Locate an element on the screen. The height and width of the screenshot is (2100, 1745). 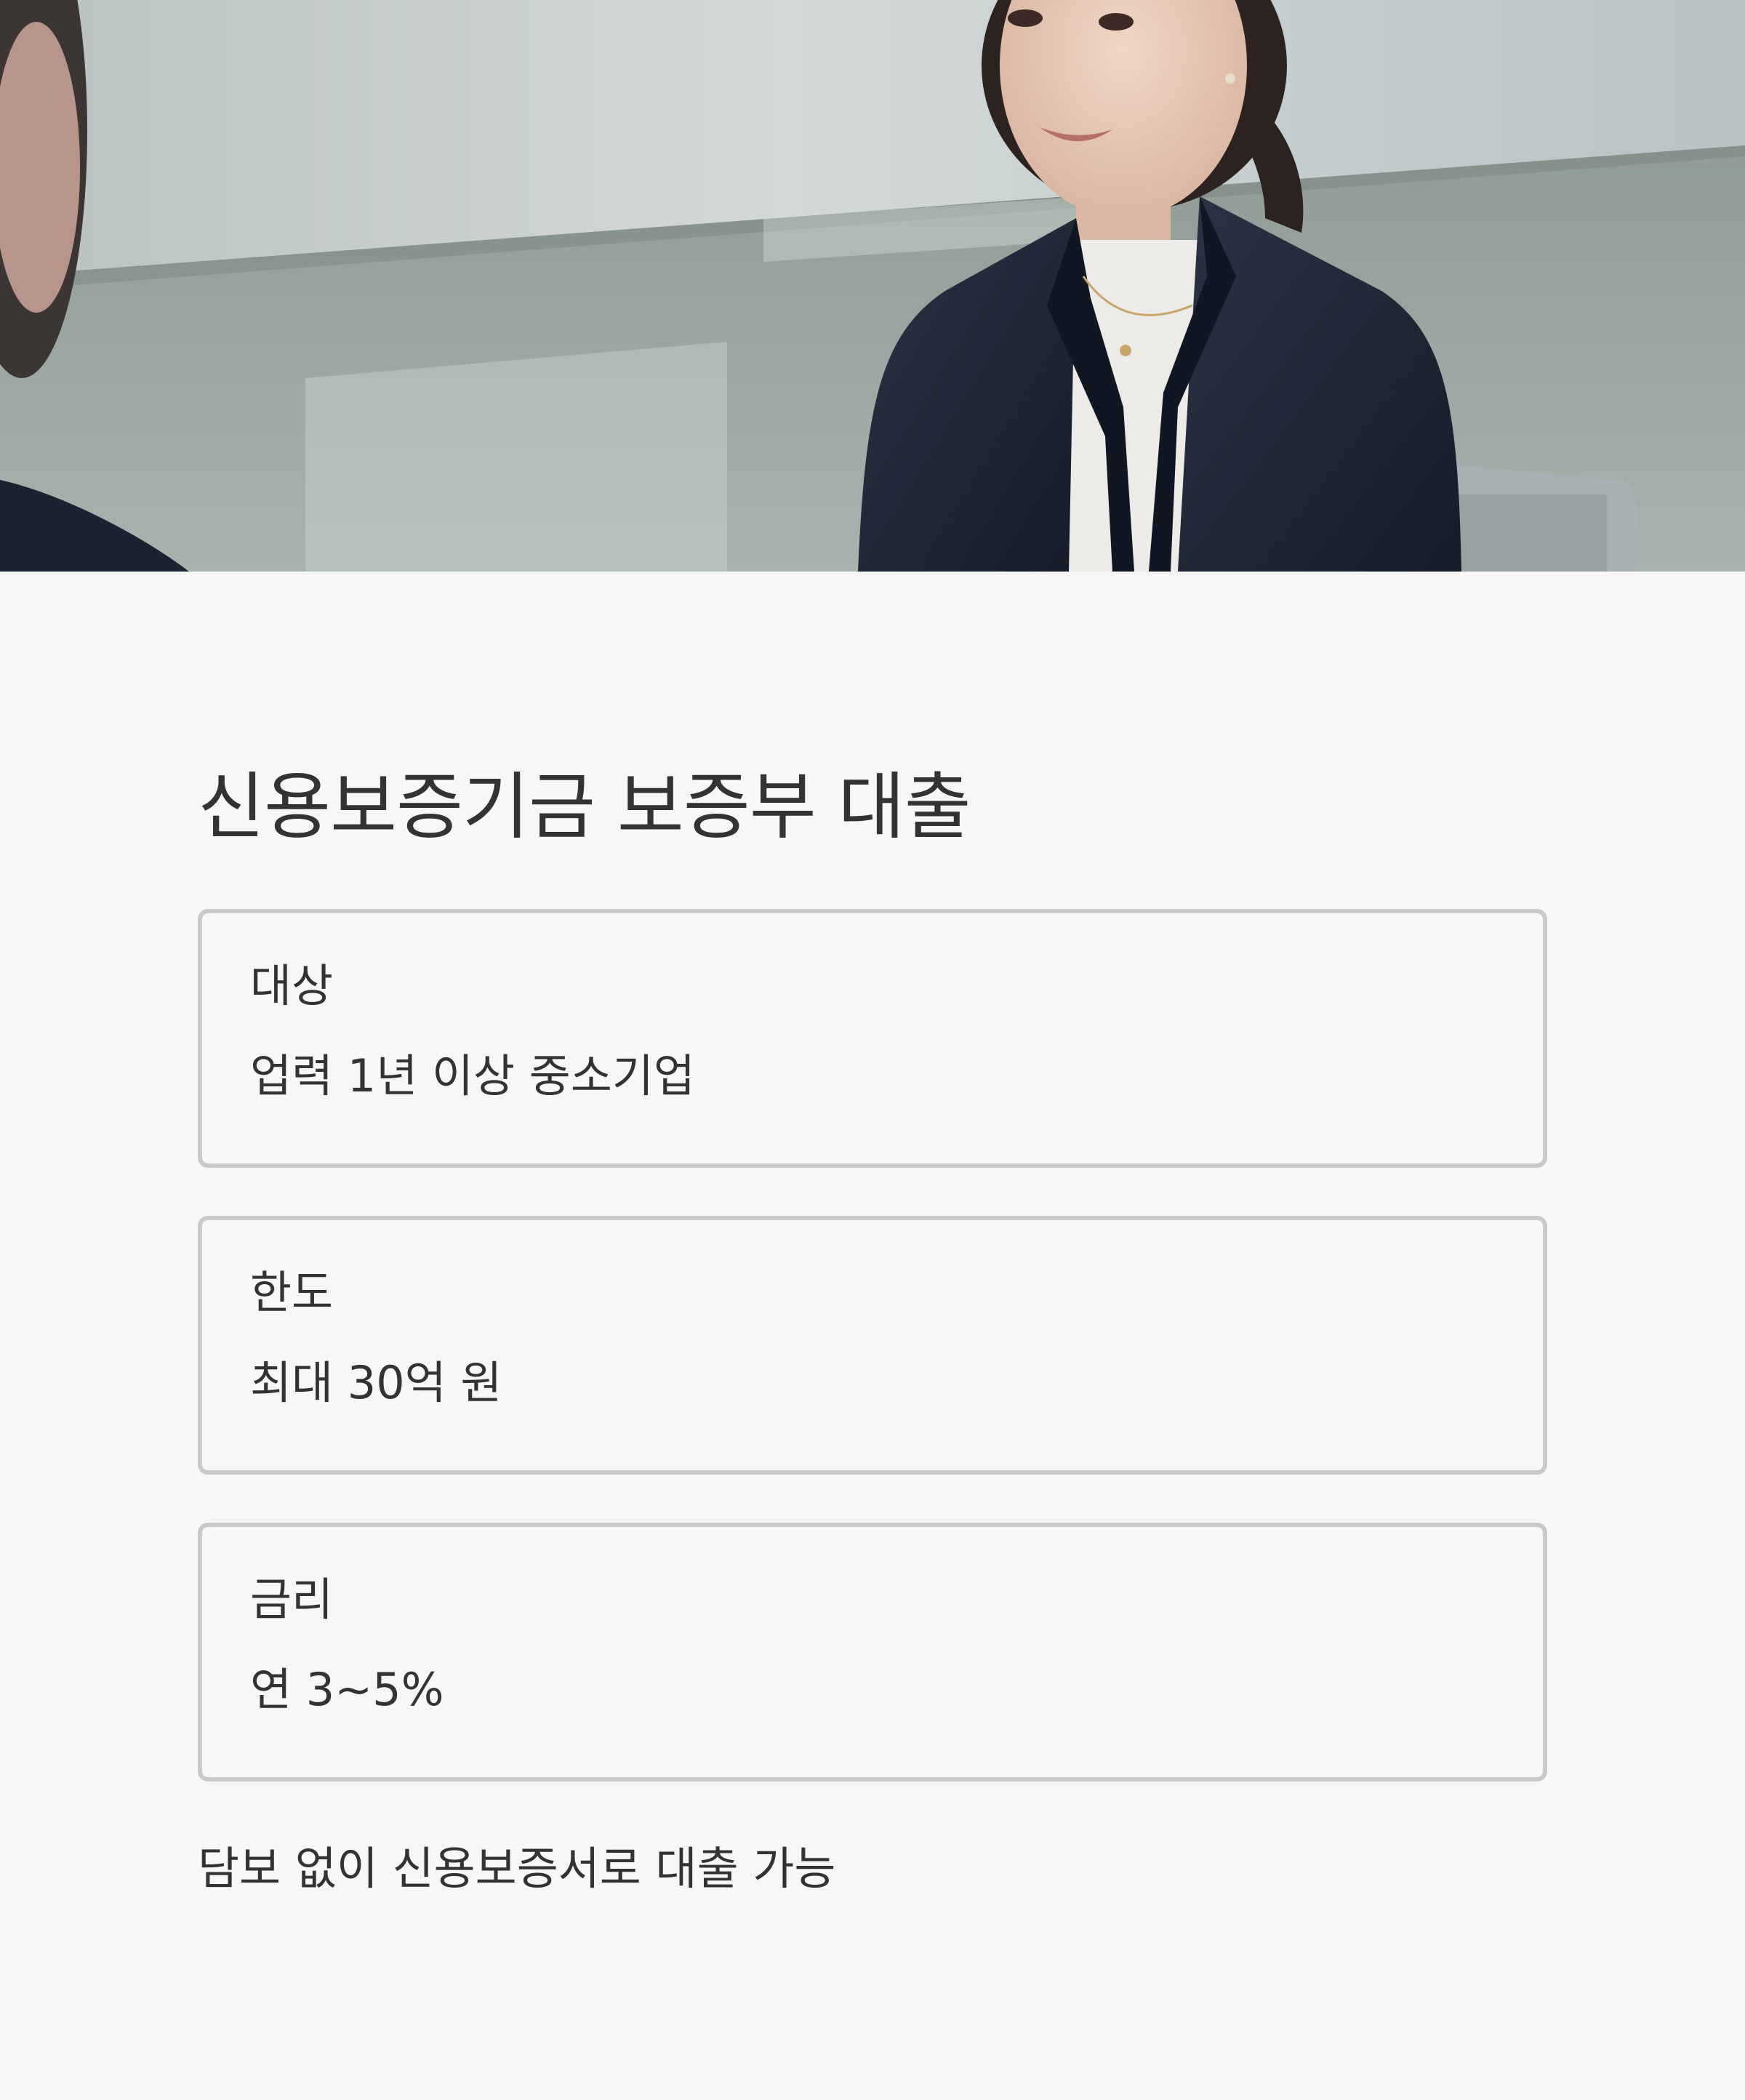
card-value: 업력 1년 이상 중소기업 is located at coordinates (472, 1075).